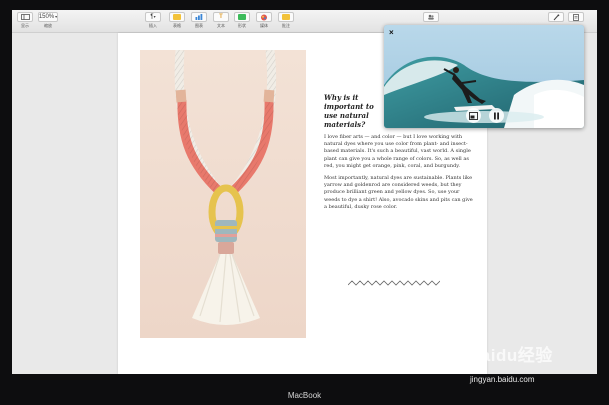 This screenshot has height=405, width=609. I want to click on collaborate-button, so click(431, 17).